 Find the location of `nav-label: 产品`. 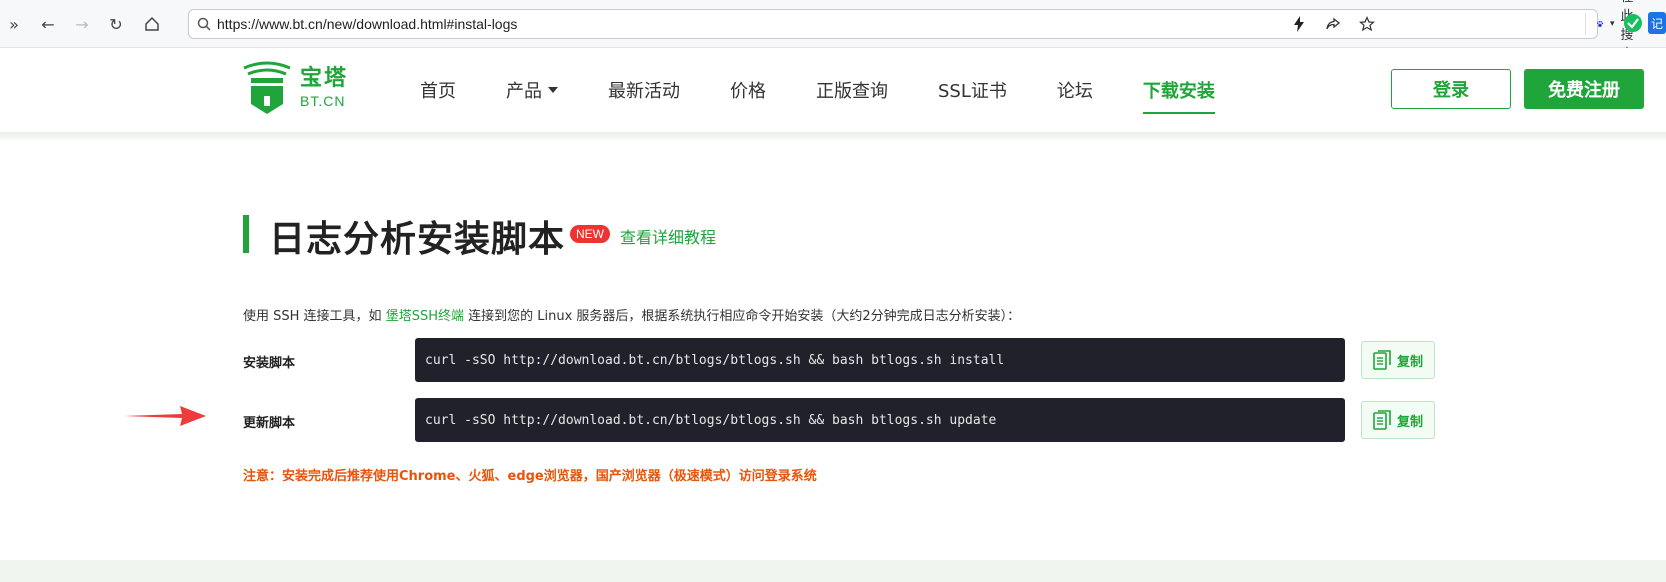

nav-label: 产品 is located at coordinates (524, 91).